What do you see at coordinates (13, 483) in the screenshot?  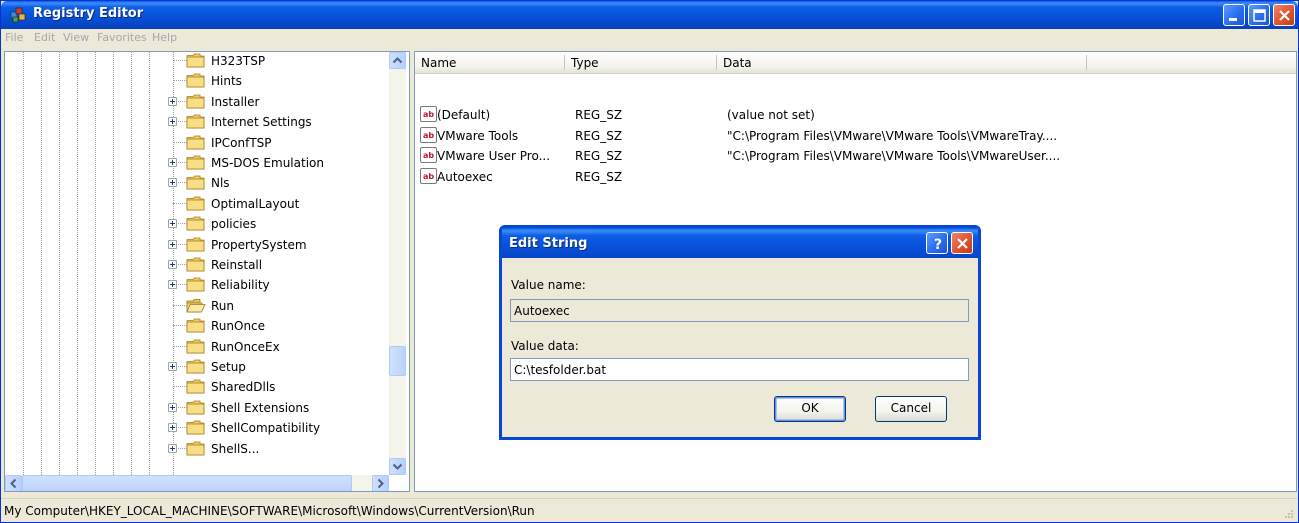 I see `scroll-left-button` at bounding box center [13, 483].